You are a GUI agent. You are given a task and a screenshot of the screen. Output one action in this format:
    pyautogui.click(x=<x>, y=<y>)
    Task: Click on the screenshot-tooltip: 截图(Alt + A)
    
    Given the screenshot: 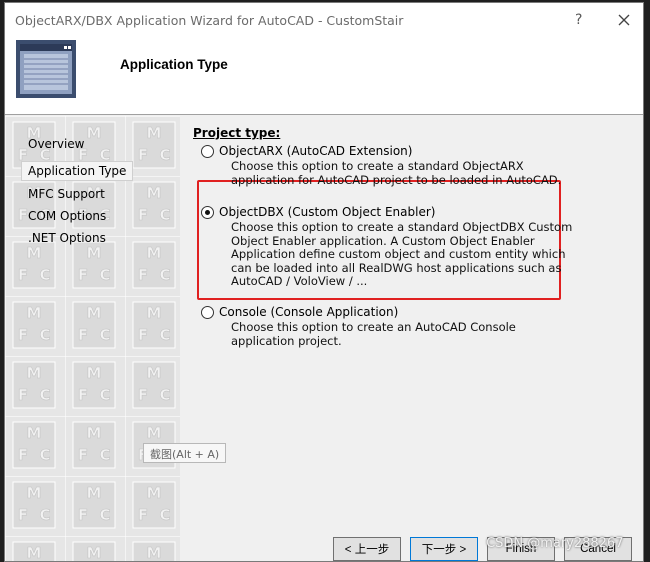 What is the action you would take?
    pyautogui.click(x=185, y=453)
    